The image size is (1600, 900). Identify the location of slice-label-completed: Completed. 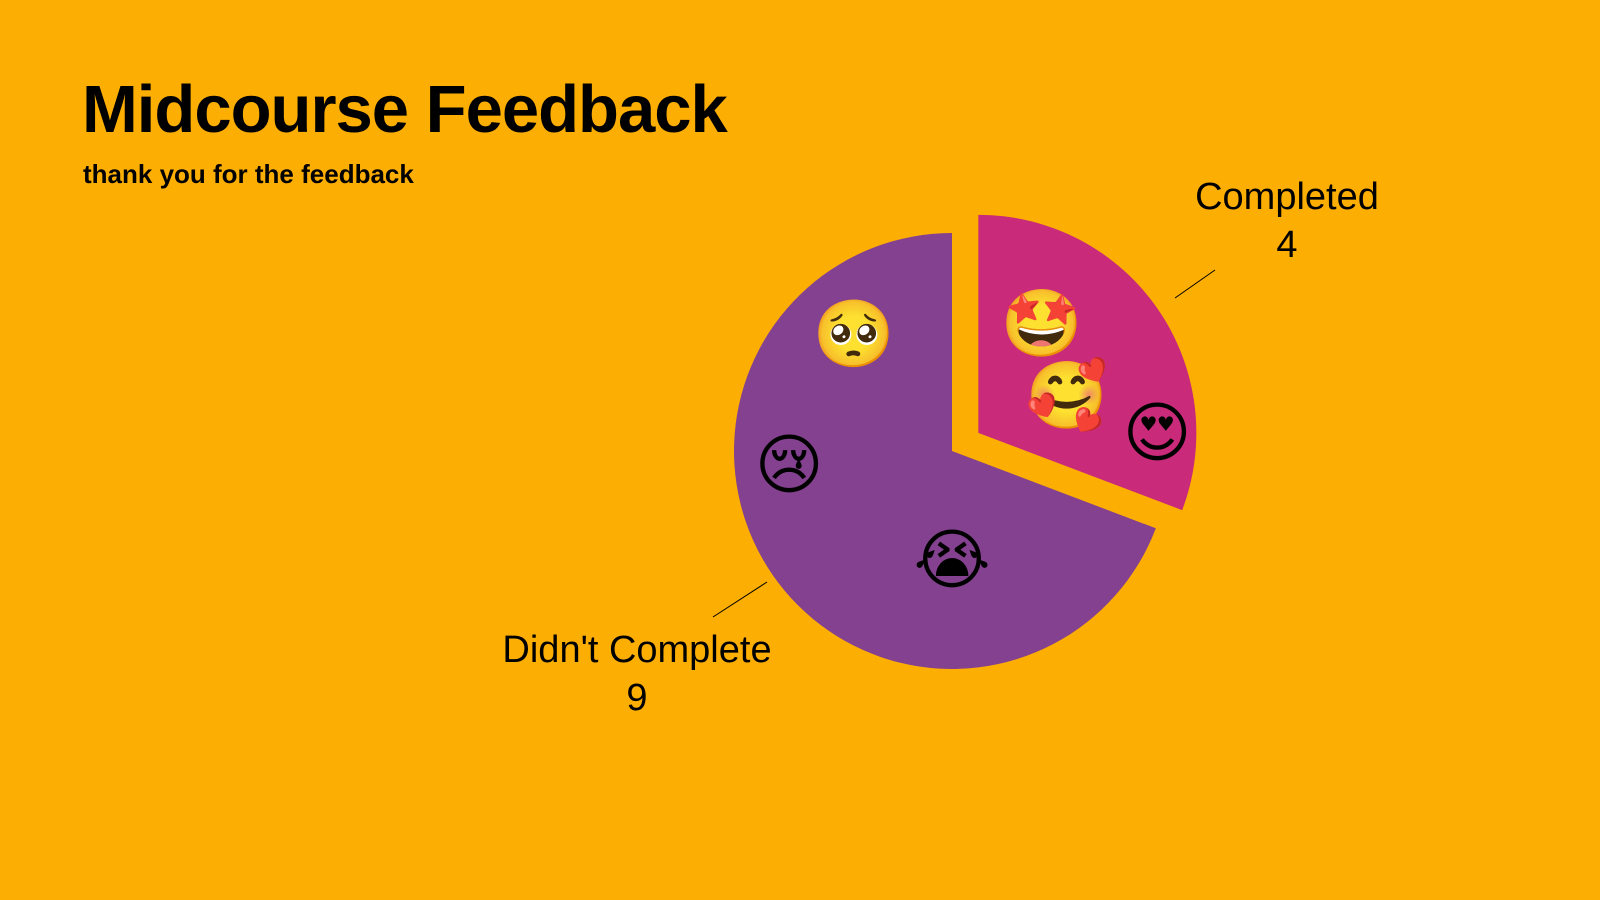
(1287, 197).